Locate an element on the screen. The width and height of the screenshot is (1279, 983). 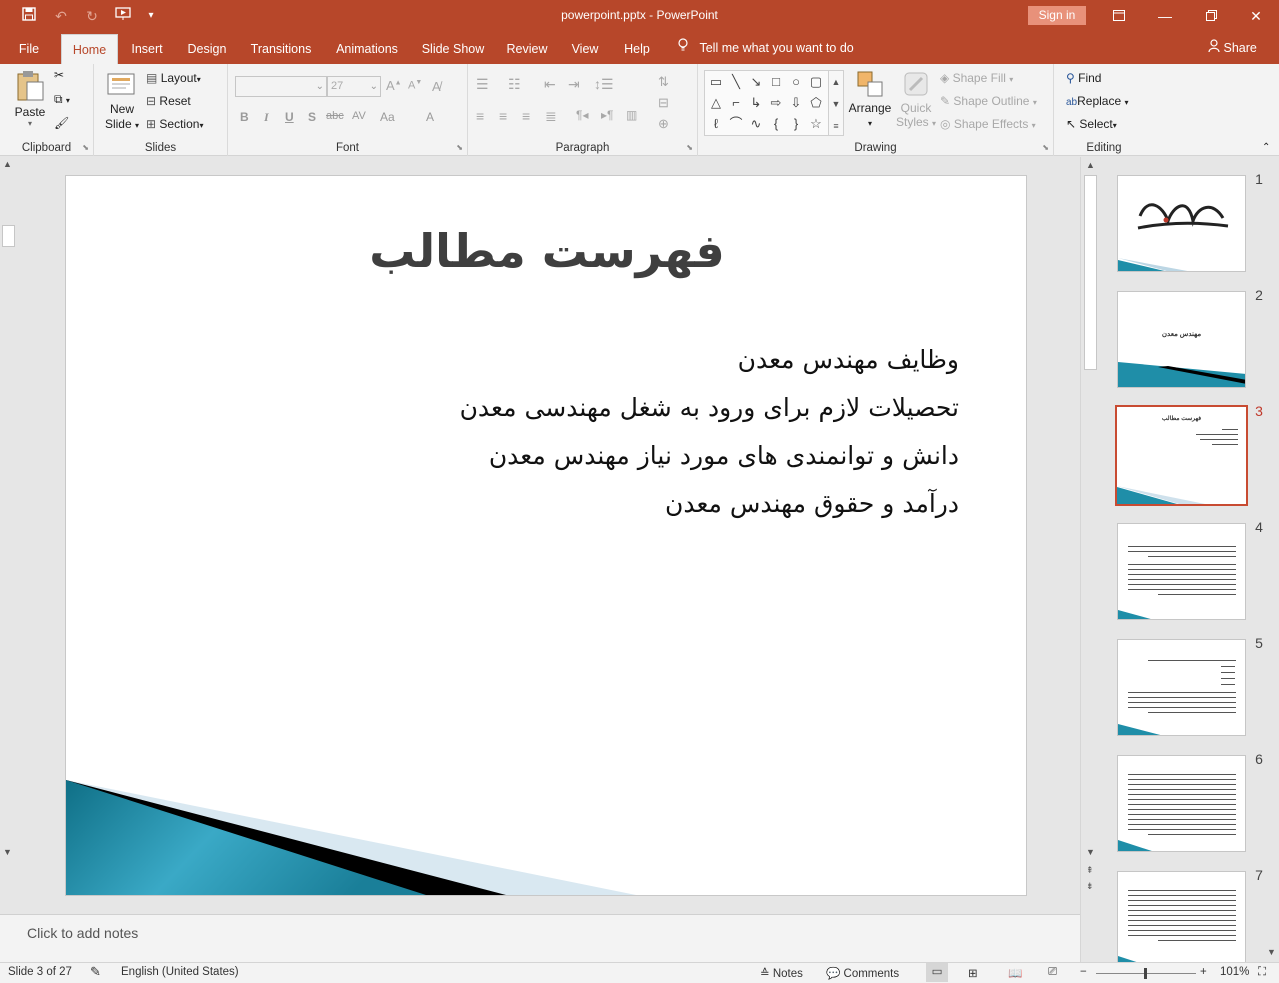
arc-shape-icon: ⌒ is located at coordinates (736, 124).